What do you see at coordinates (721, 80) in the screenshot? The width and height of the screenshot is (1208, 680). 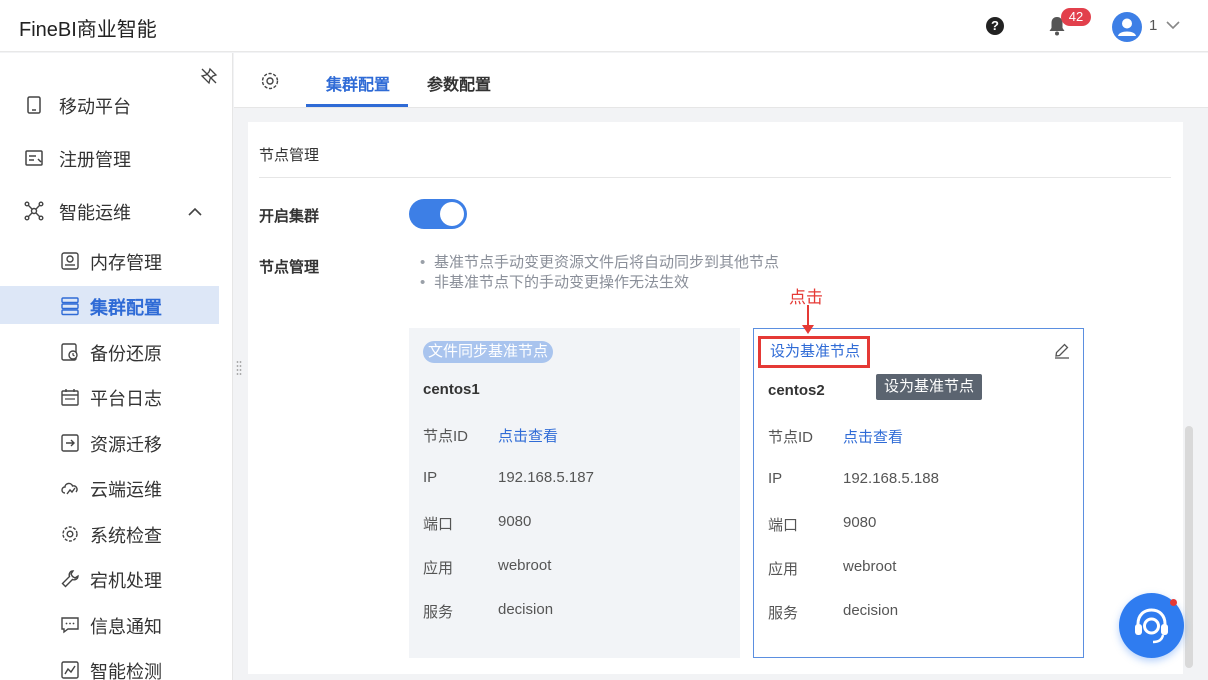 I see `tabs-bar: 集群配置 参数配置` at bounding box center [721, 80].